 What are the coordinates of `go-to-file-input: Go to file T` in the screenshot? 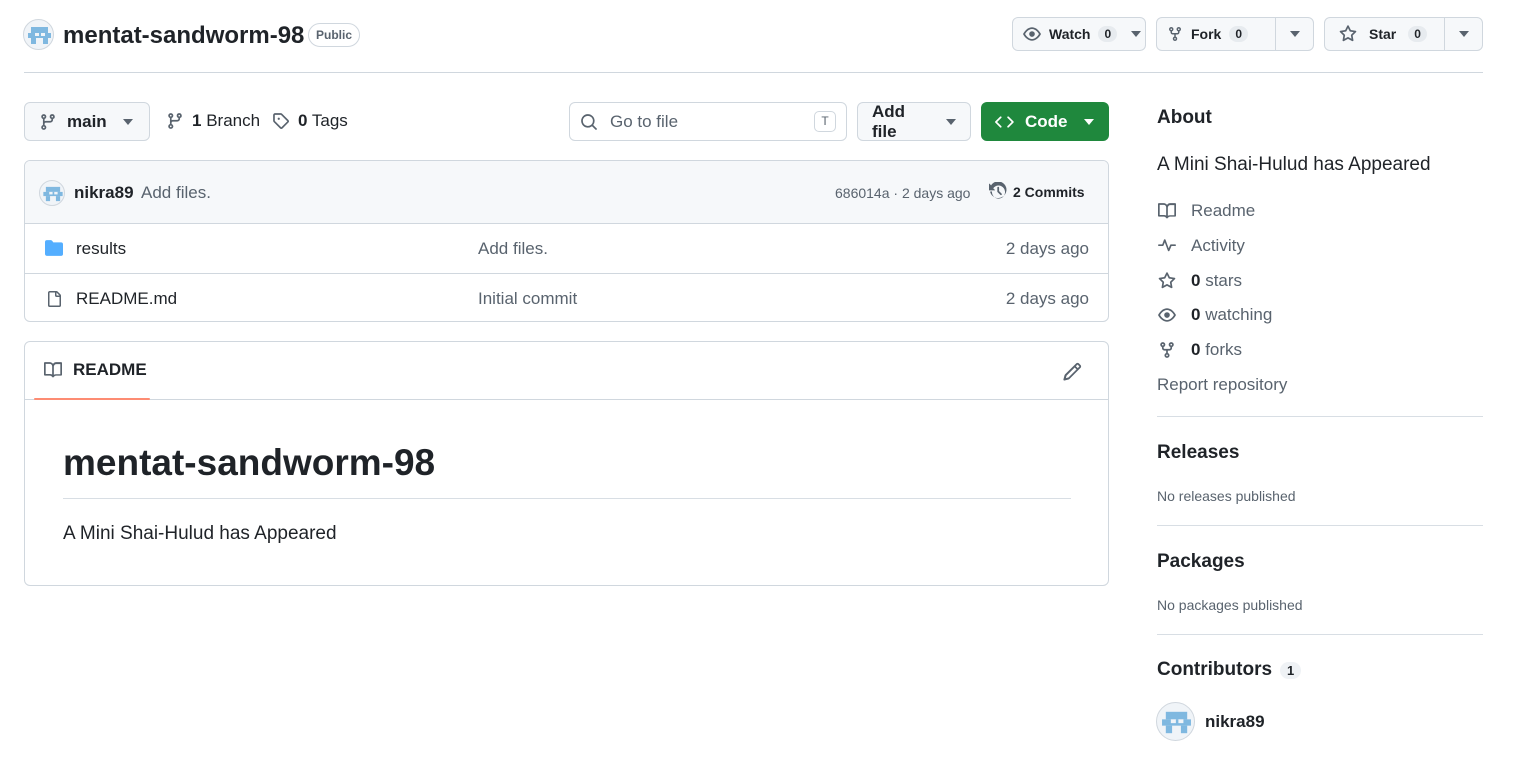 It's located at (708, 121).